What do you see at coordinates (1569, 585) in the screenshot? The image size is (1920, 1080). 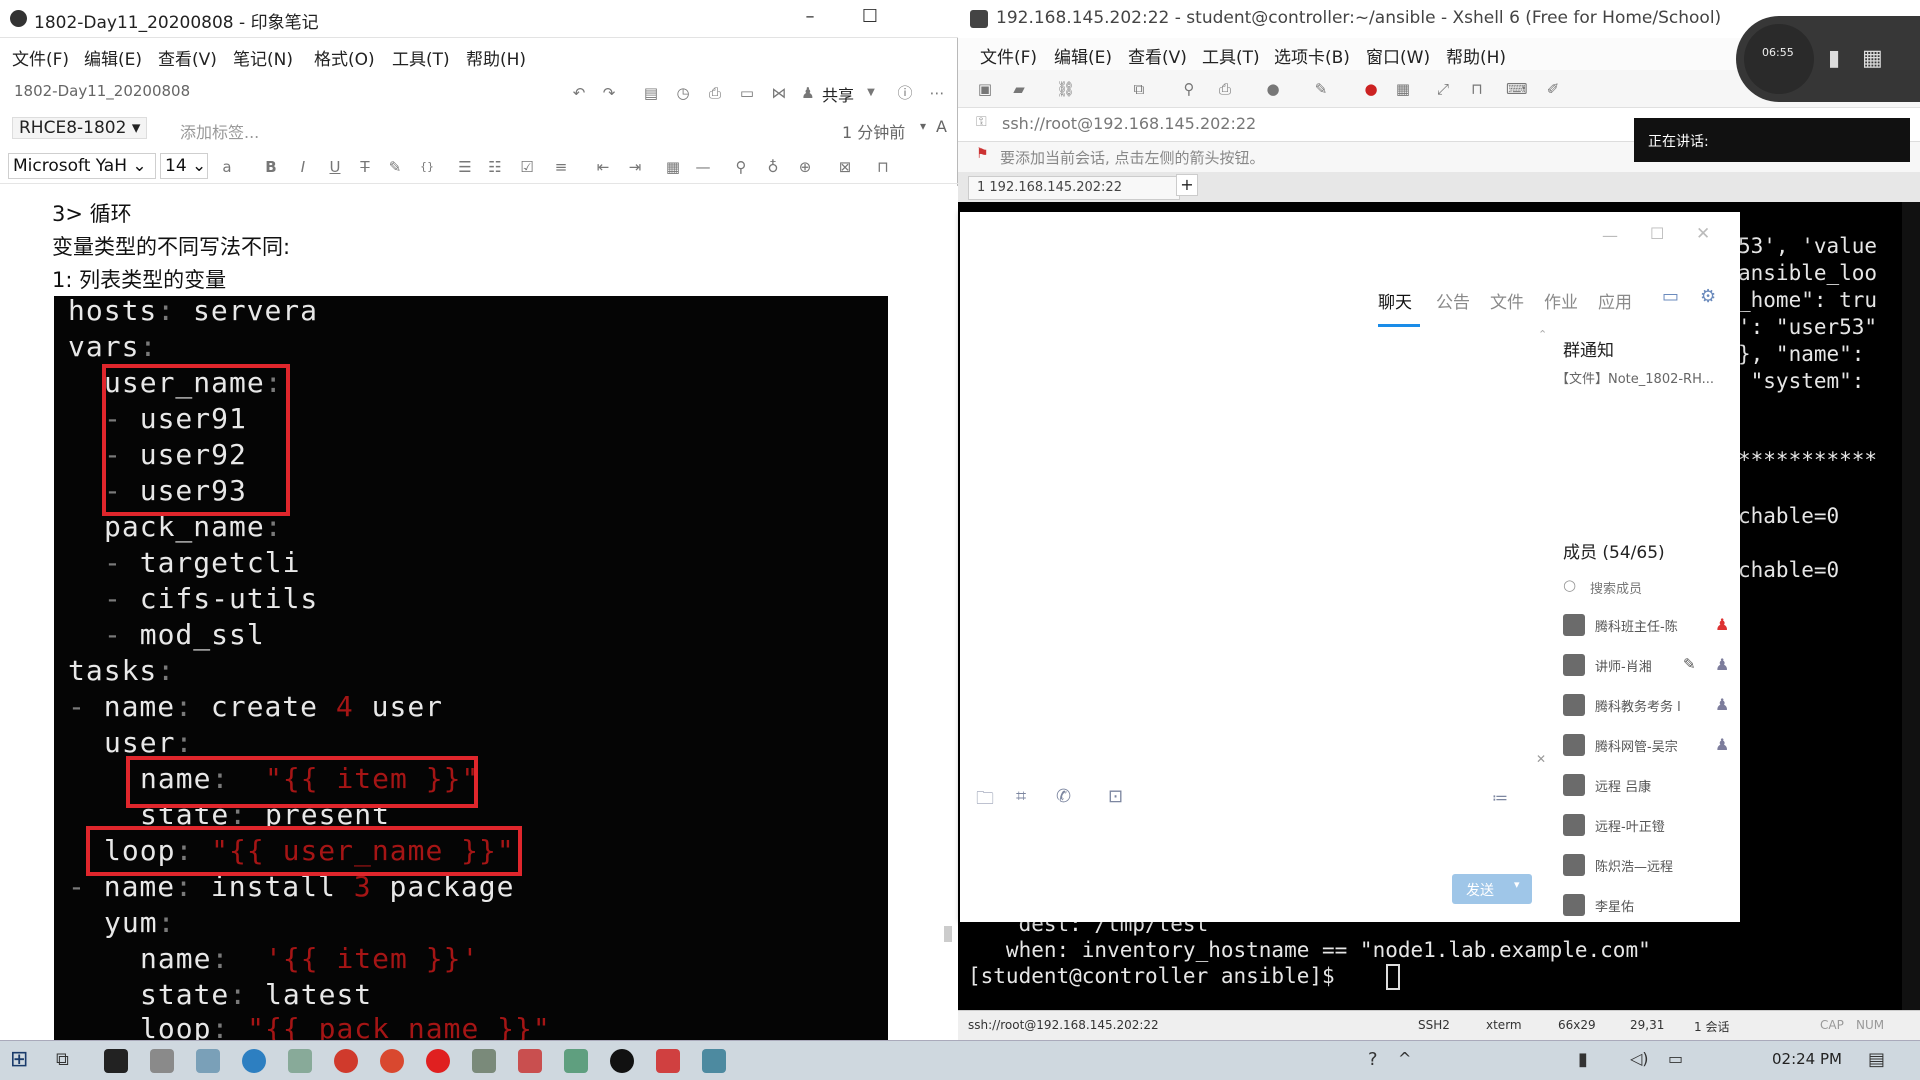 I see `search-icon: ○` at bounding box center [1569, 585].